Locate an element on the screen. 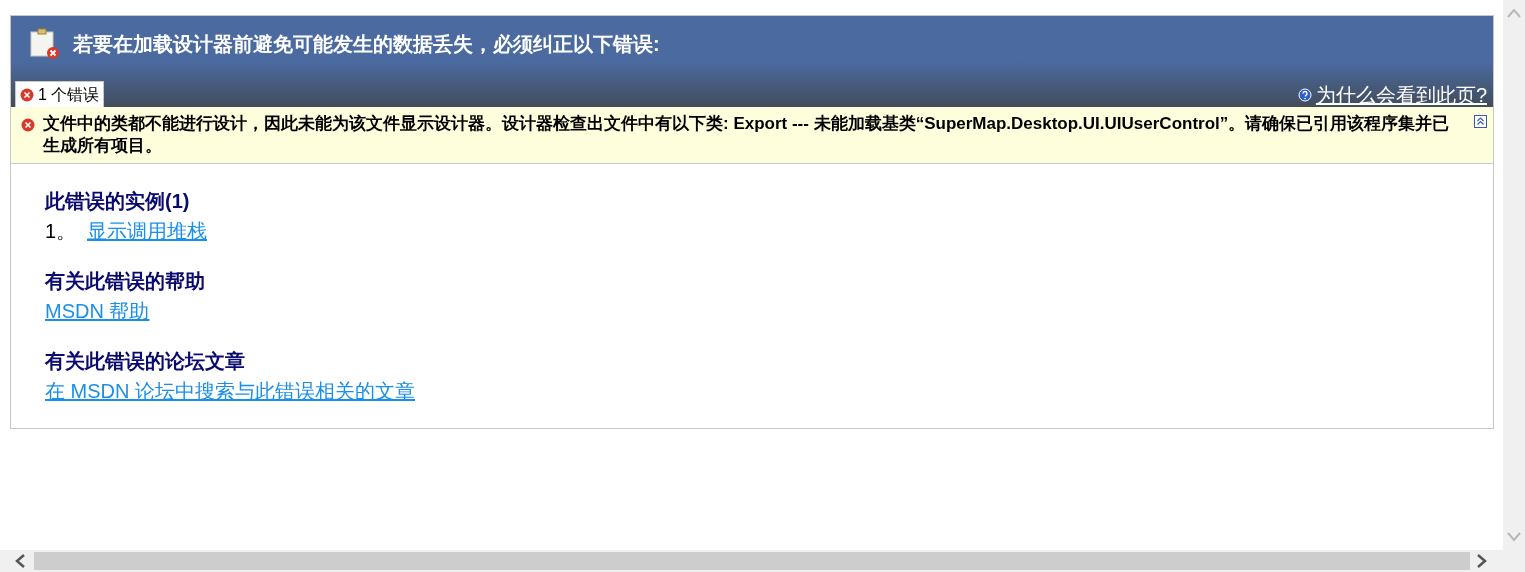  horizontal-scrollbar is located at coordinates (762, 561).